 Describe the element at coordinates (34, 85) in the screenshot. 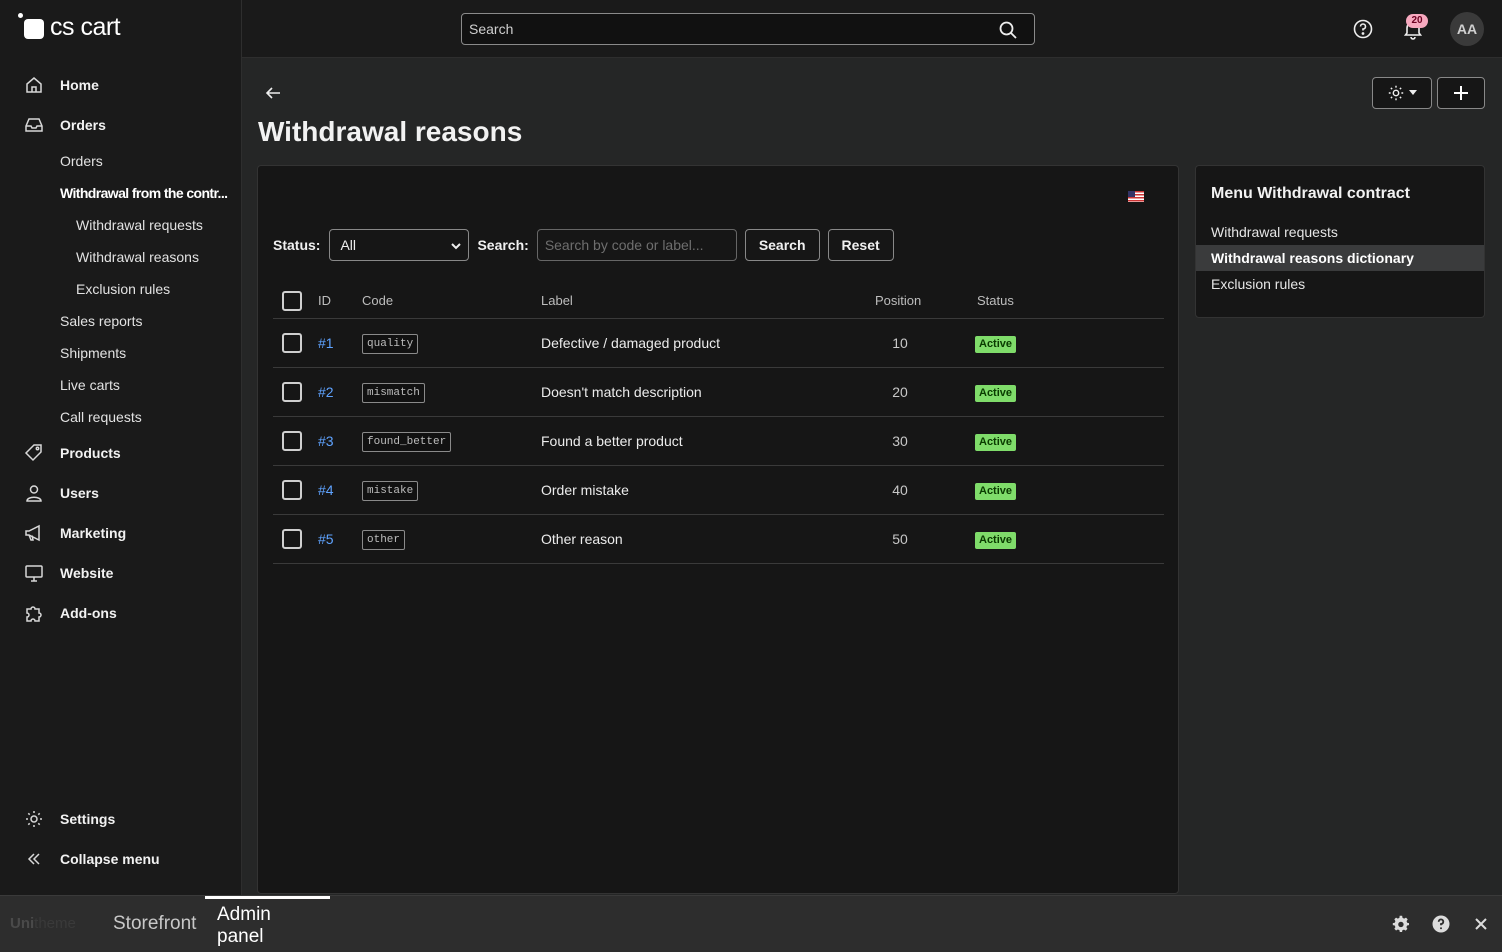

I see `home-icon` at that location.